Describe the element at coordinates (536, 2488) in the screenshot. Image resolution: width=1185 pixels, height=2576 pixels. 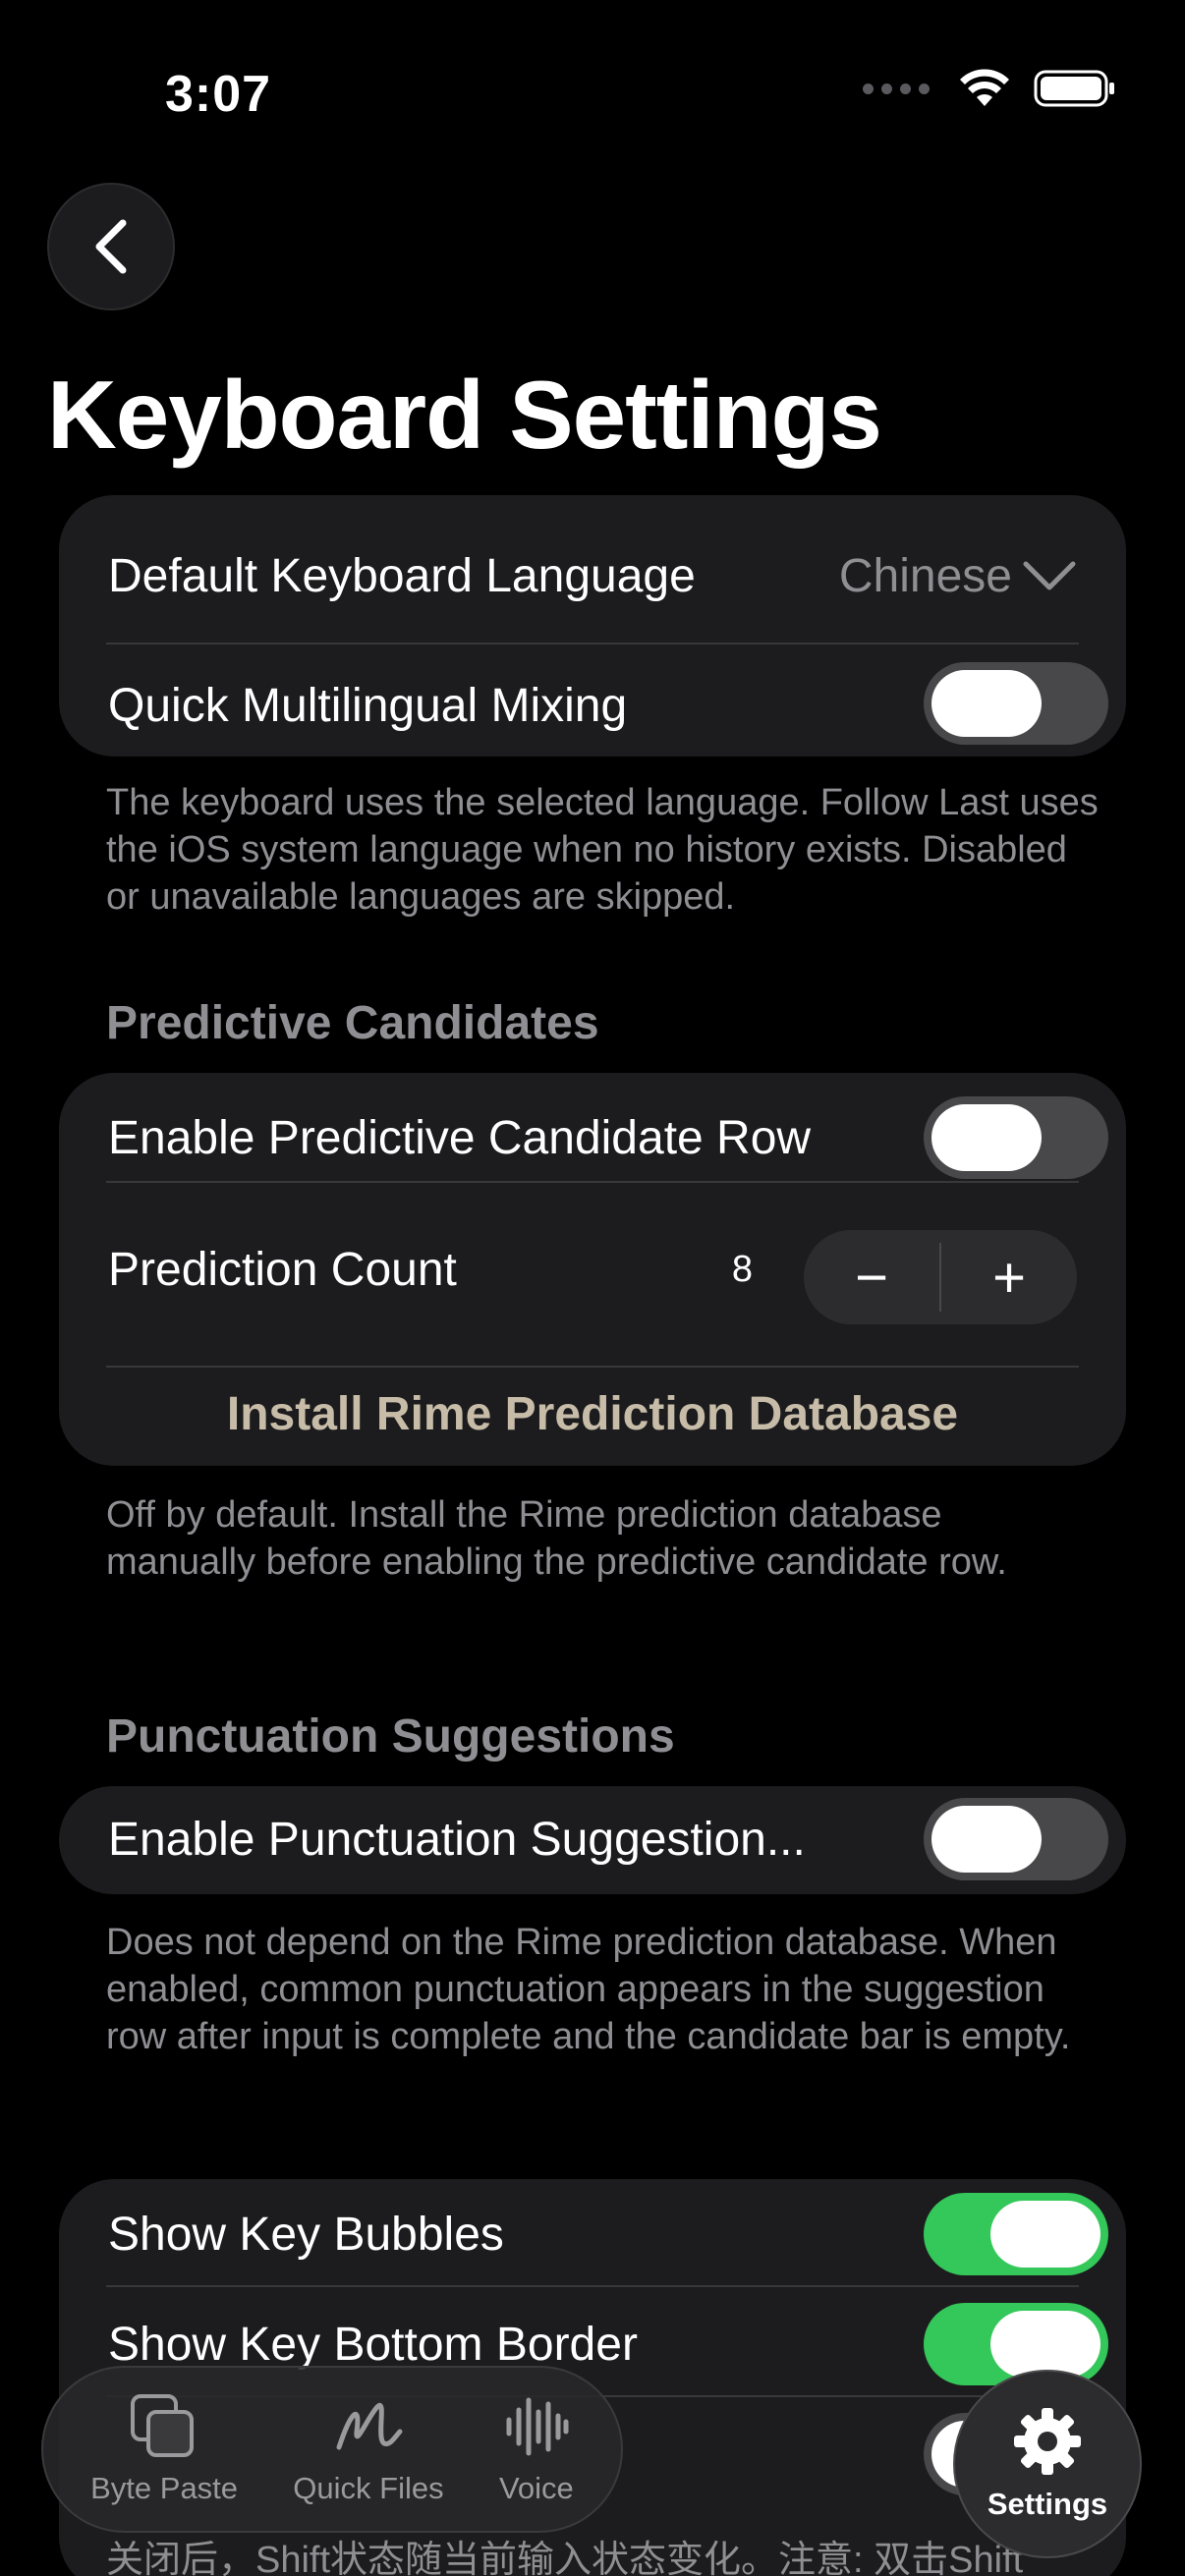
I see `tab-label: Voice` at that location.